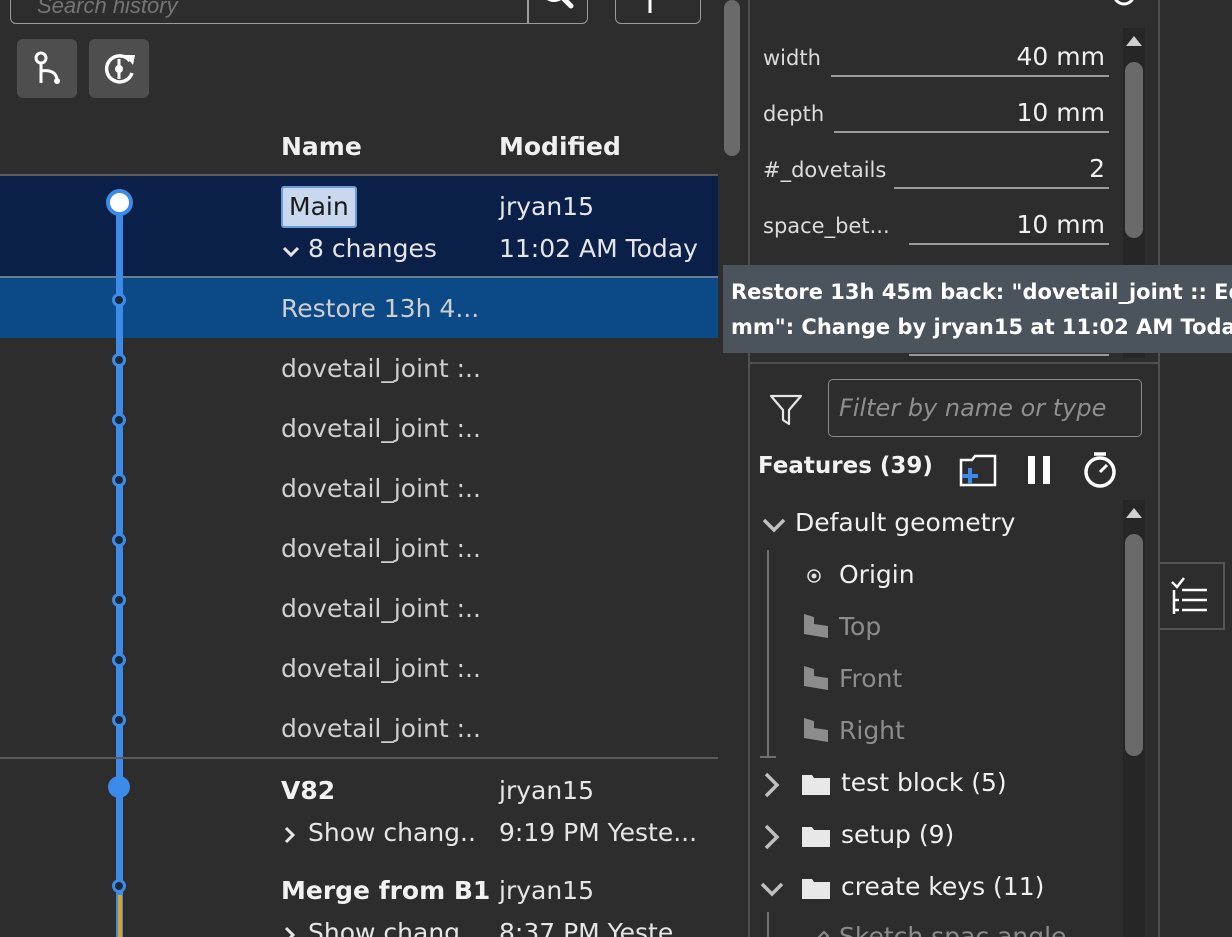 Image resolution: width=1232 pixels, height=937 pixels. I want to click on main-branch-node, so click(119, 202).